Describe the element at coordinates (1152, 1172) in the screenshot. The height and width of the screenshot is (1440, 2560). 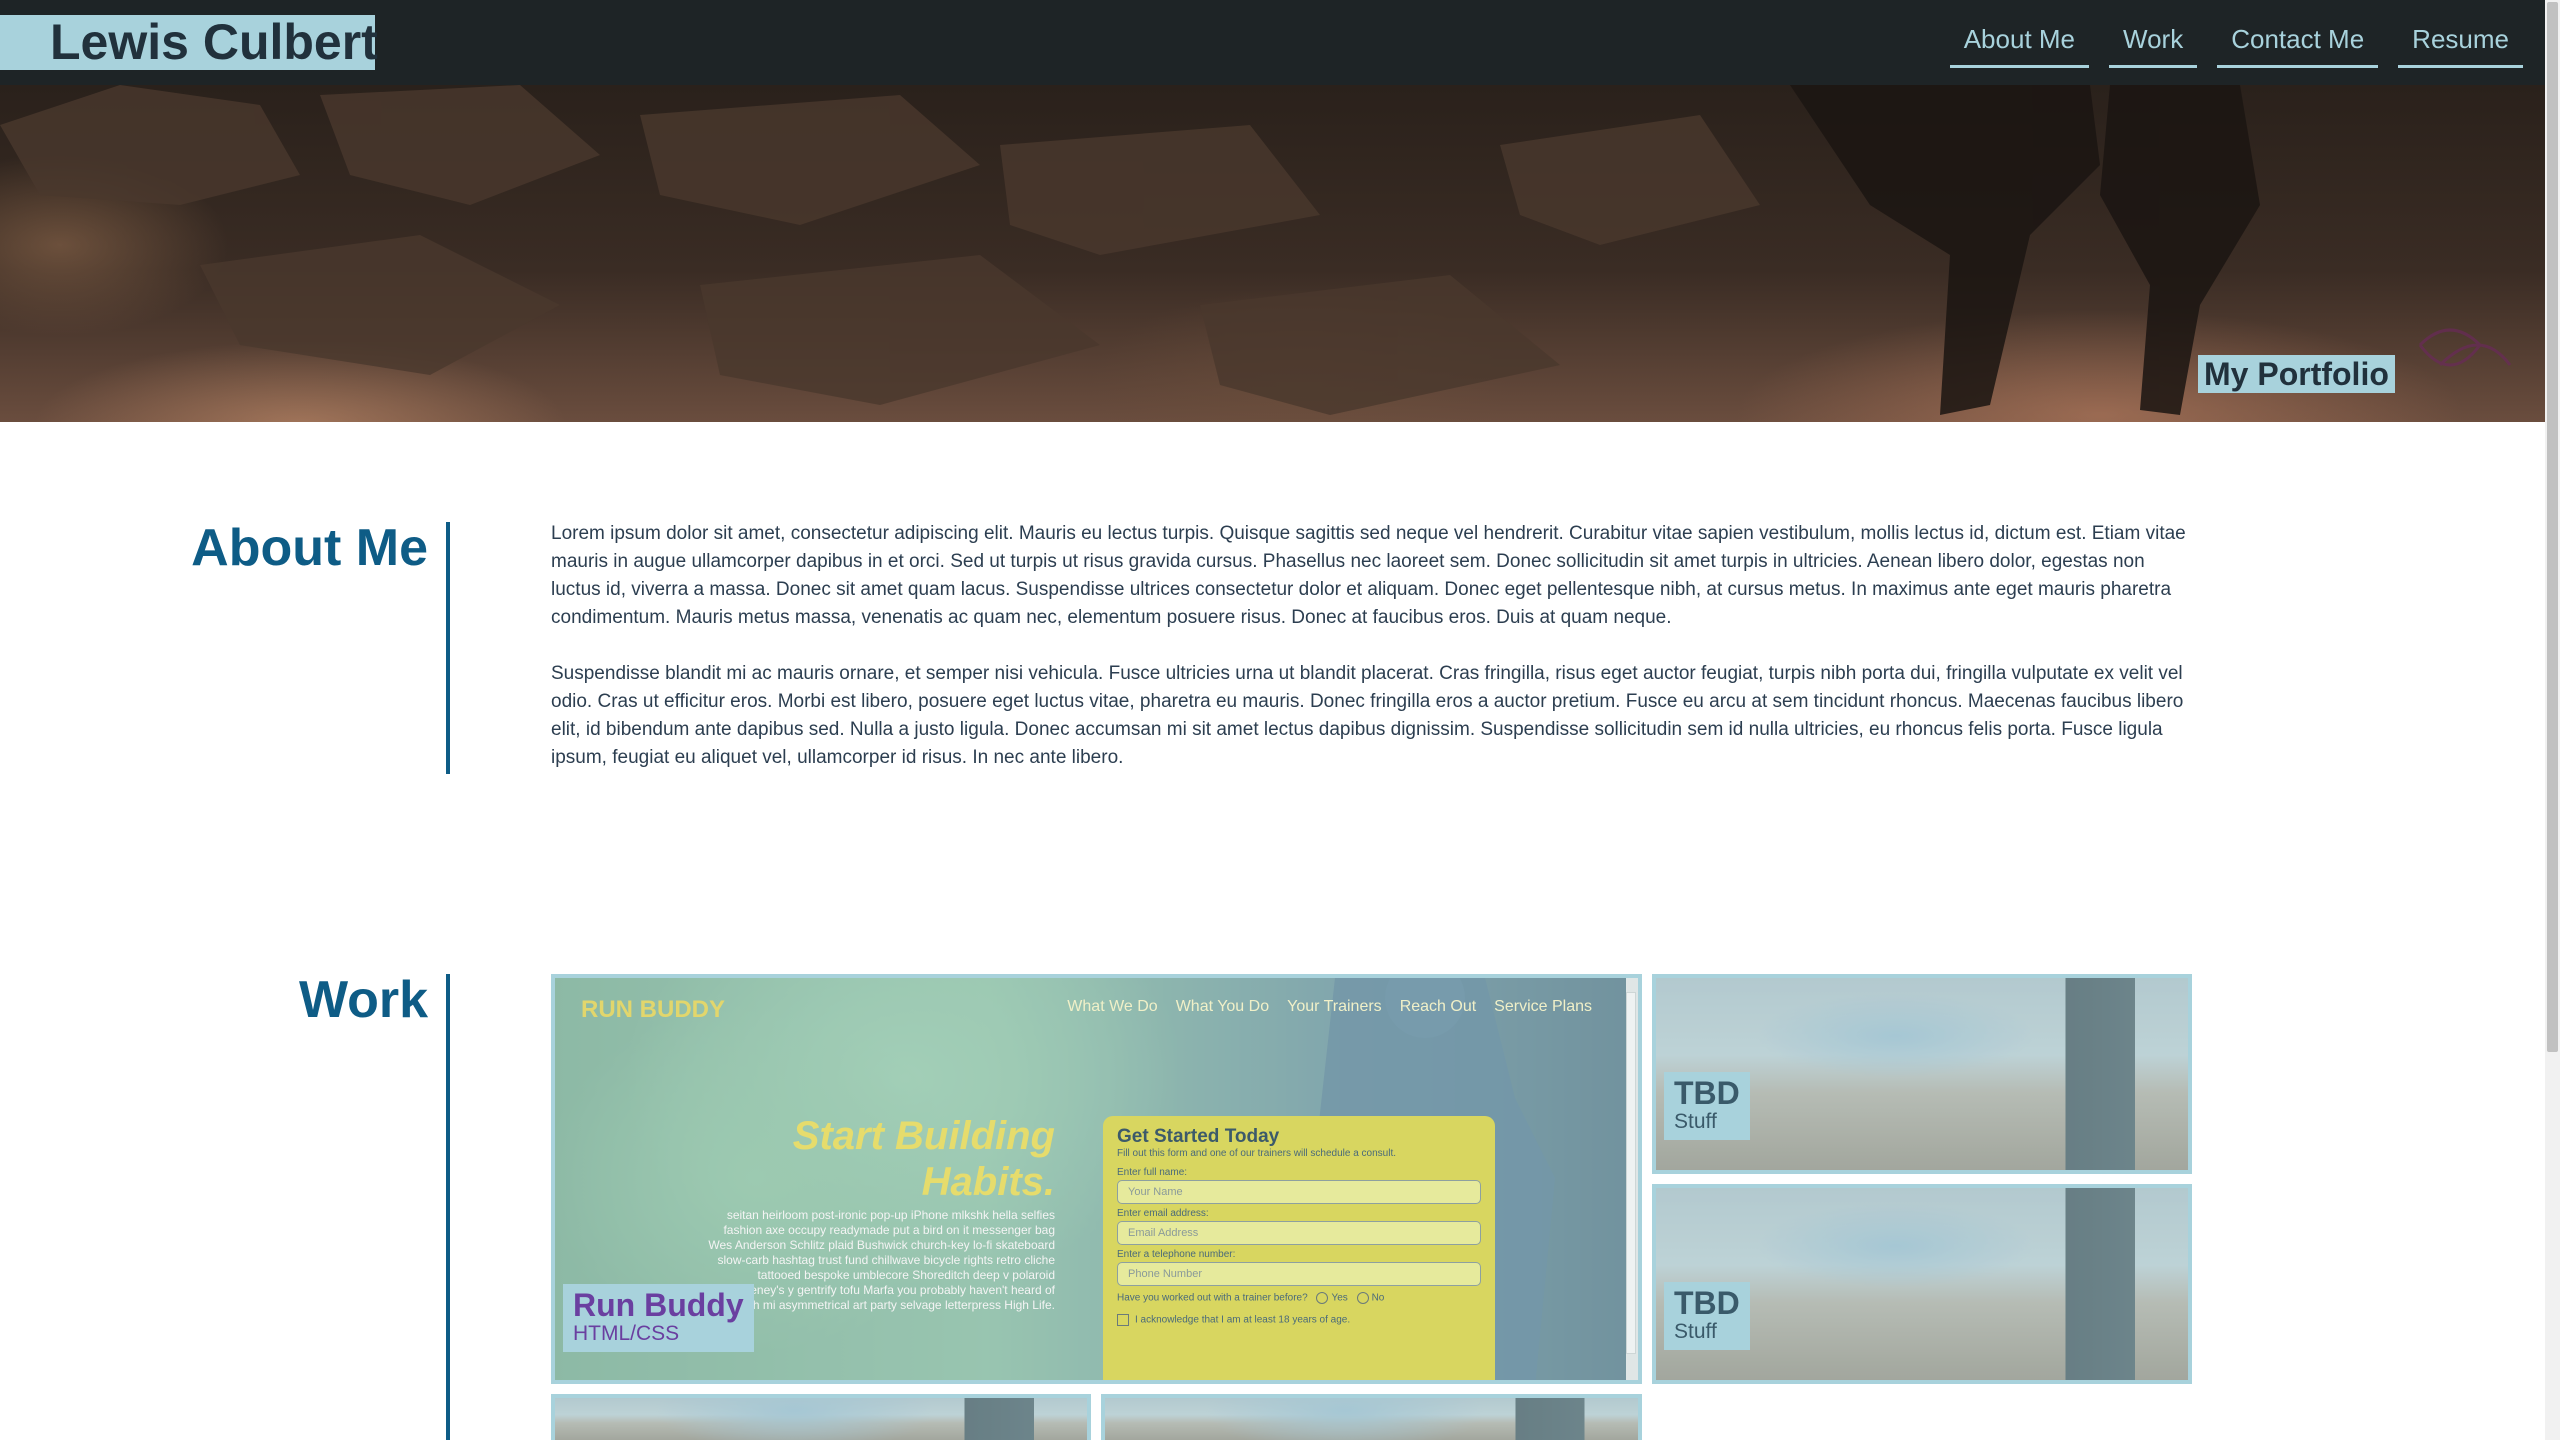
I see `run-buddy-name-label: Enter full name:` at that location.